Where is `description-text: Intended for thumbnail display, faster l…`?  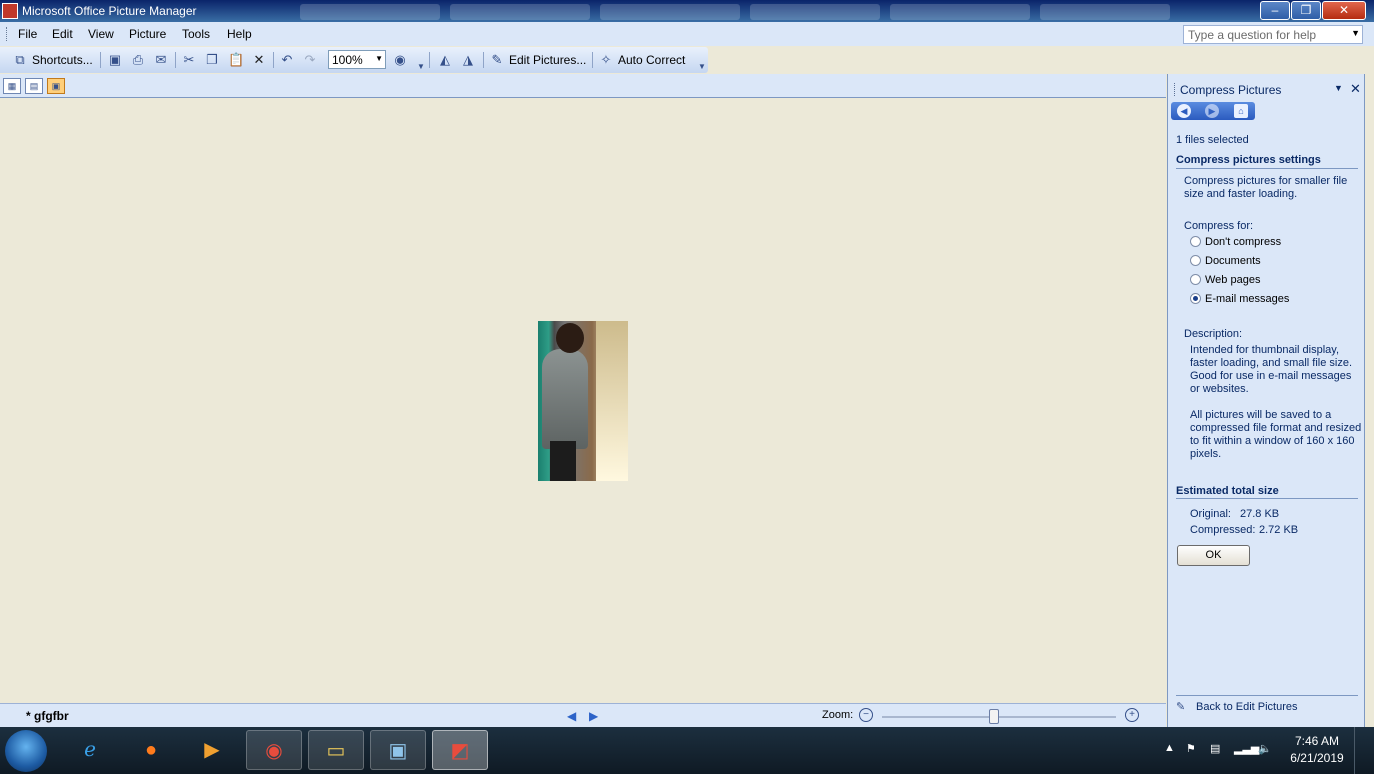 description-text: Intended for thumbnail display, faster l… is located at coordinates (1271, 369).